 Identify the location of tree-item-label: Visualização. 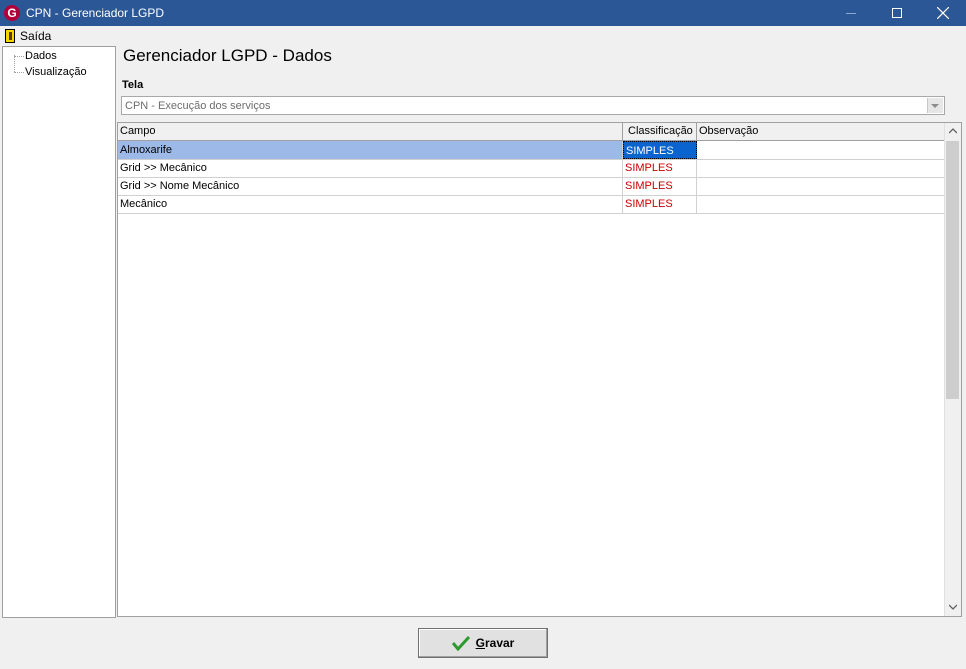
(56, 72).